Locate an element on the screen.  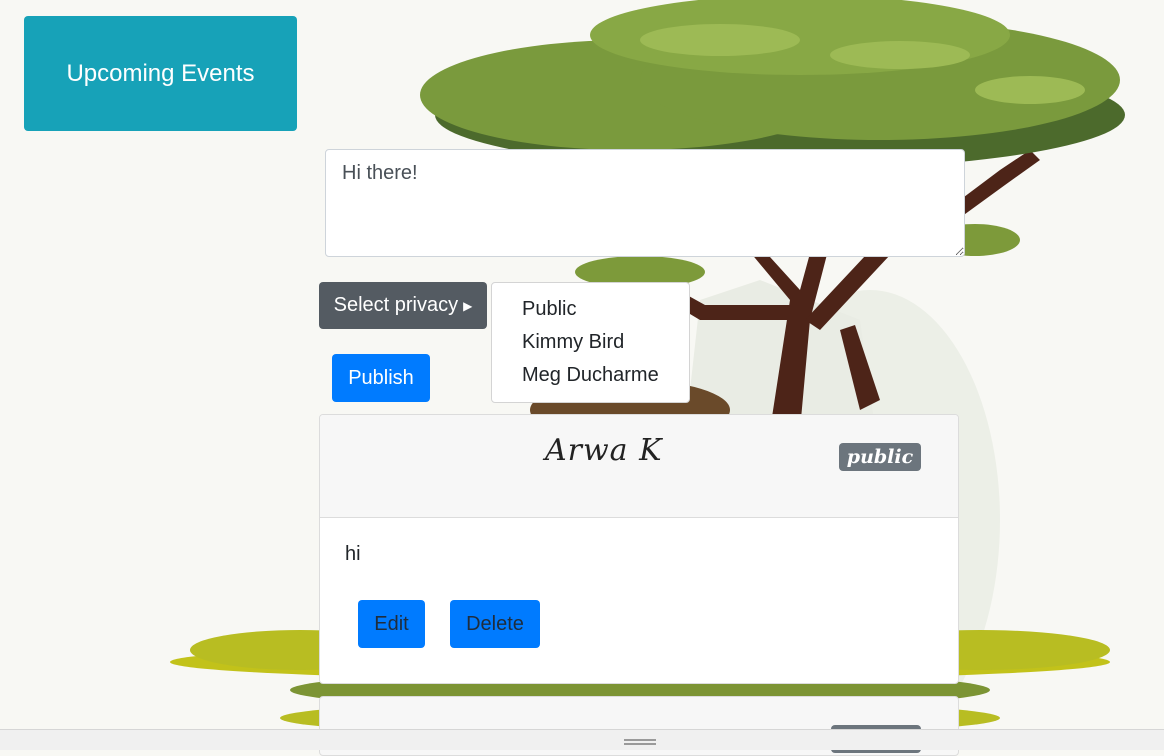
bottom-resize-bar is located at coordinates (582, 739).